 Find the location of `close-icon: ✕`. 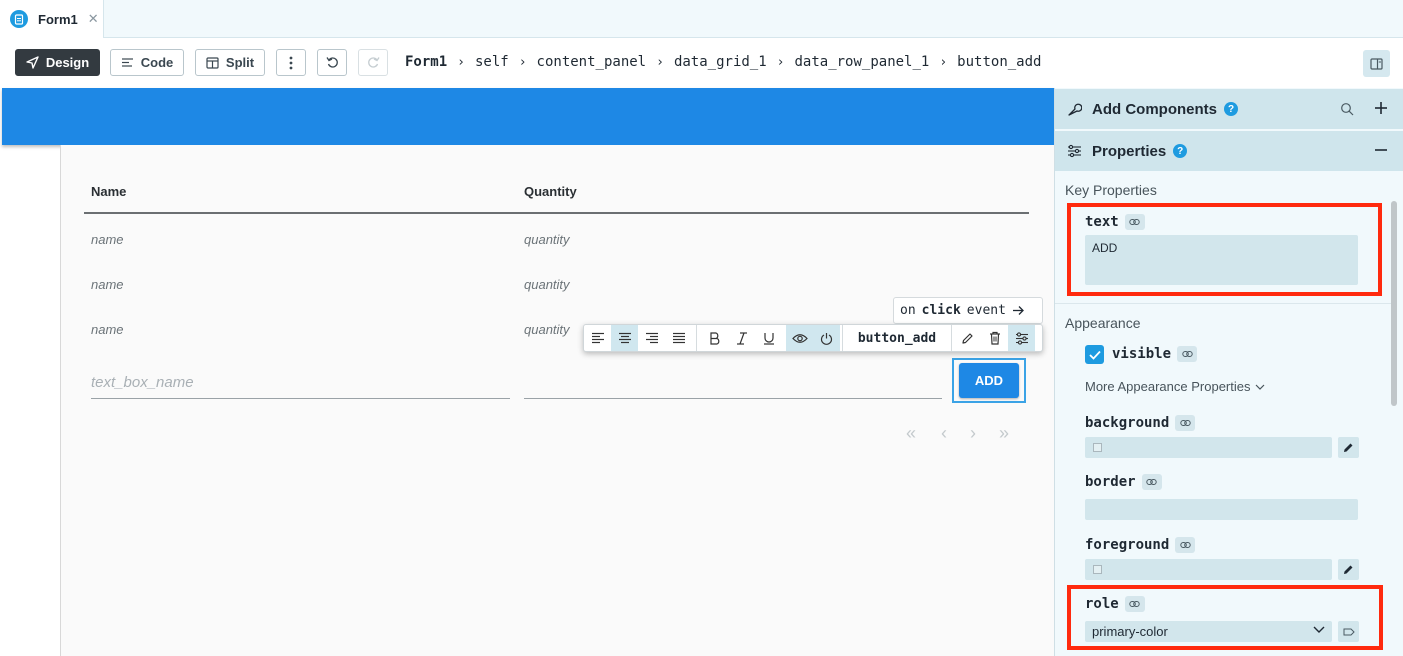

close-icon: ✕ is located at coordinates (93, 19).